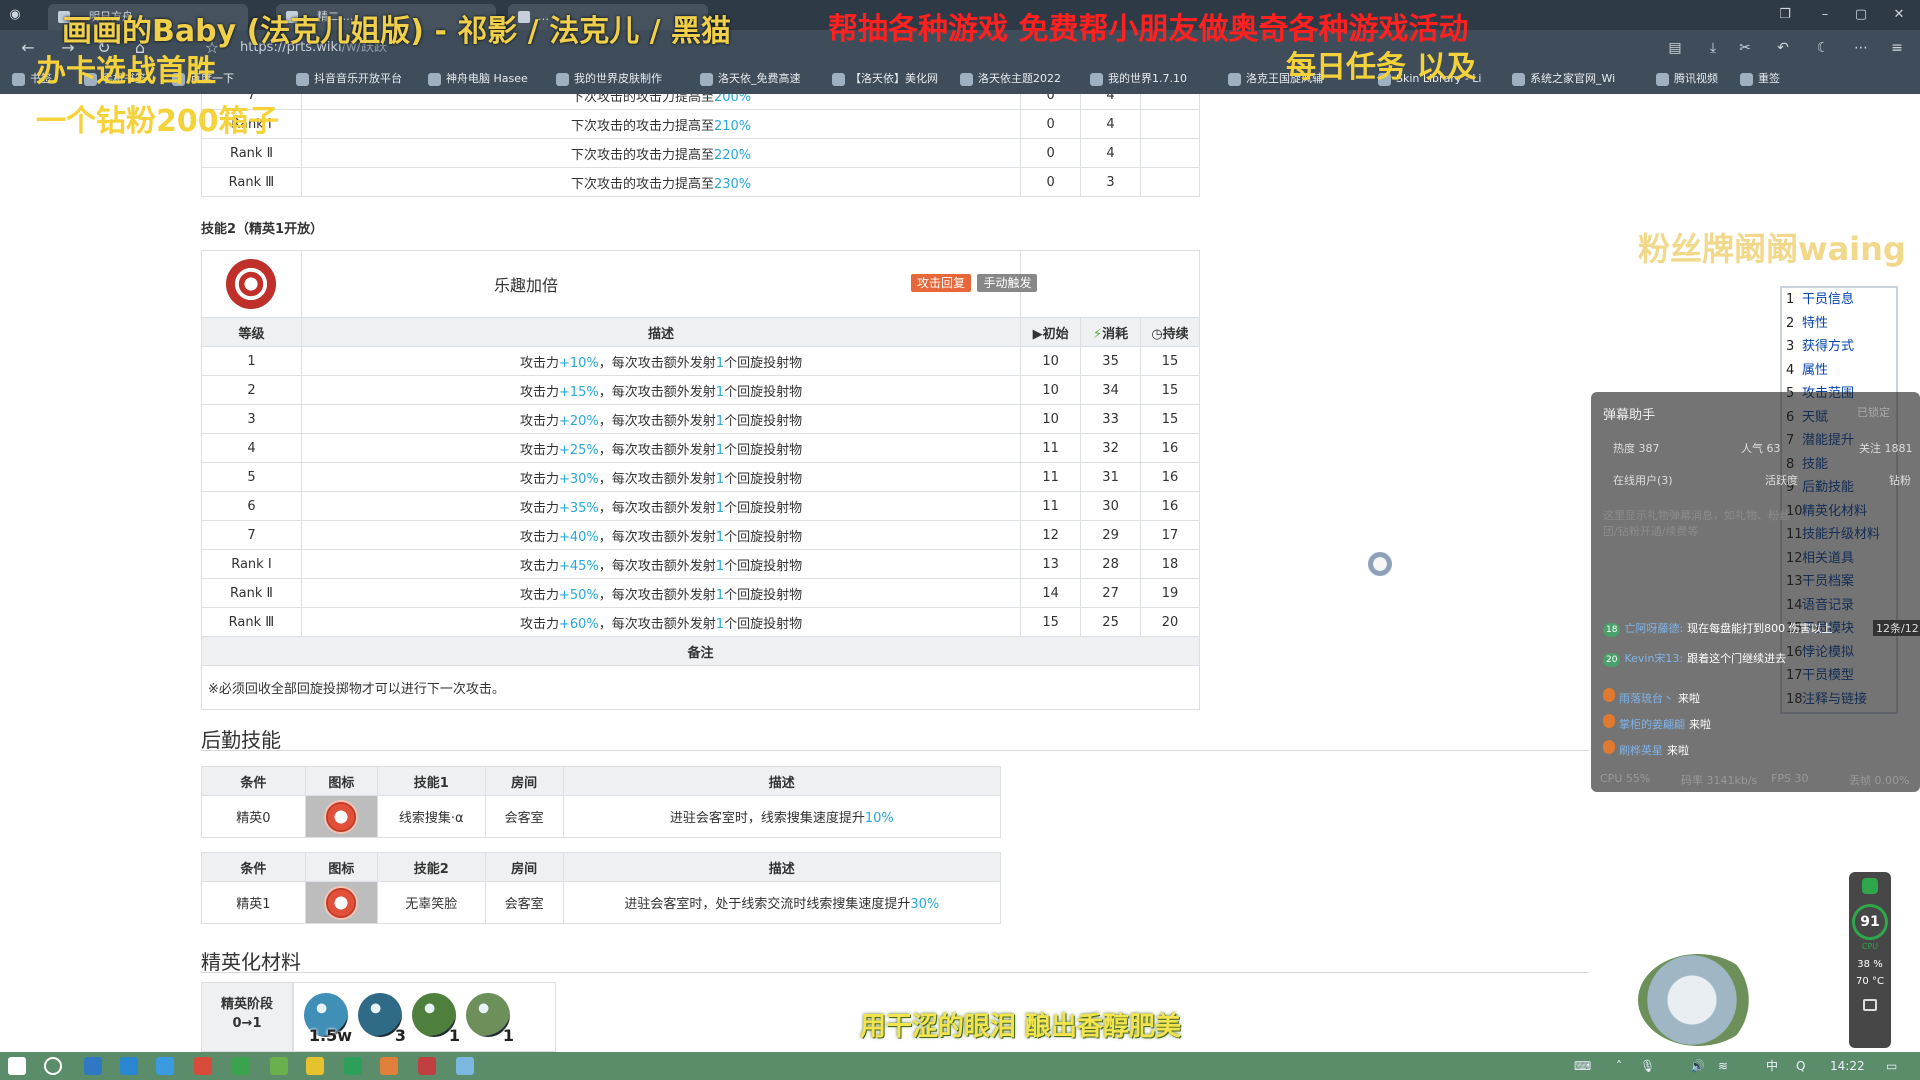 This screenshot has height=1080, width=1920. What do you see at coordinates (1051, 535) in the screenshot?
I see `init-cell: 12` at bounding box center [1051, 535].